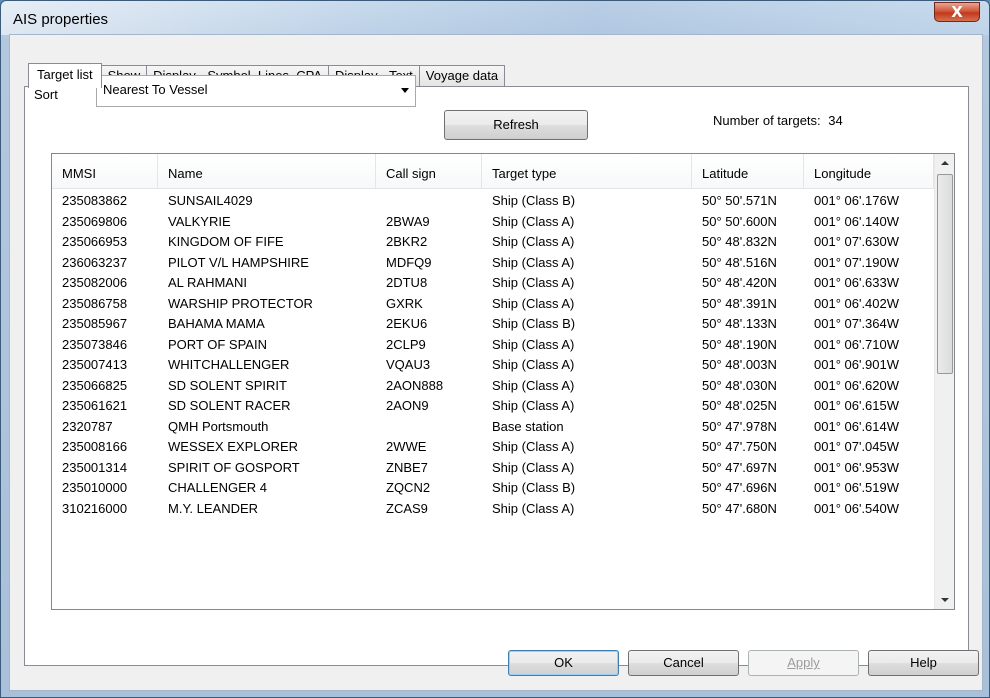 The height and width of the screenshot is (698, 990). Describe the element at coordinates (95, 221) in the screenshot. I see `cell-mmsi: 235069806` at that location.